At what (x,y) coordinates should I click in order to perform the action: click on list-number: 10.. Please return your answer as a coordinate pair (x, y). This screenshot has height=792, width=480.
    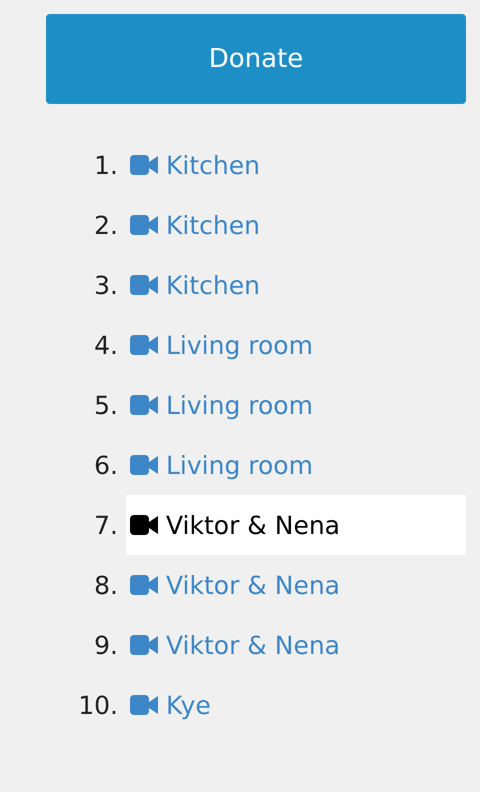
    Looking at the image, I should click on (97, 705).